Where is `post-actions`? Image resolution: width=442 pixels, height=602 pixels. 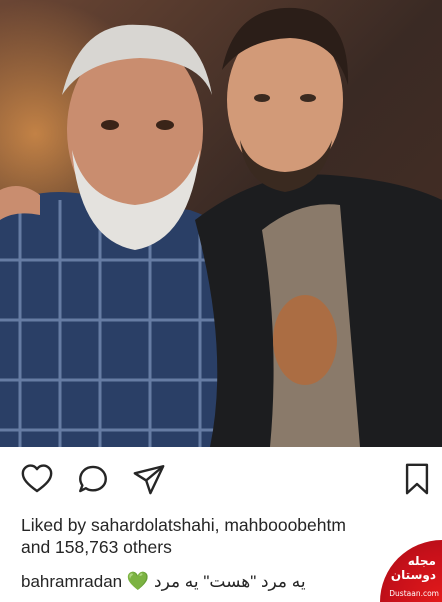 post-actions is located at coordinates (221, 482).